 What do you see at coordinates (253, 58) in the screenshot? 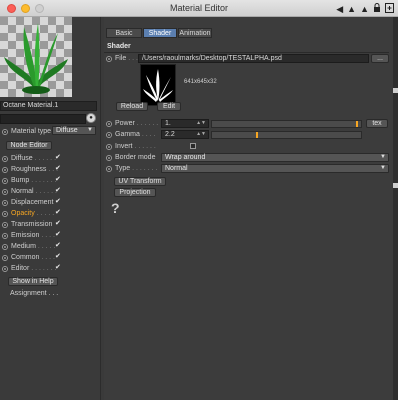
I see `file-path-field: /Users/raoulmarks/Desktop/TESTALPHA.psd` at bounding box center [253, 58].